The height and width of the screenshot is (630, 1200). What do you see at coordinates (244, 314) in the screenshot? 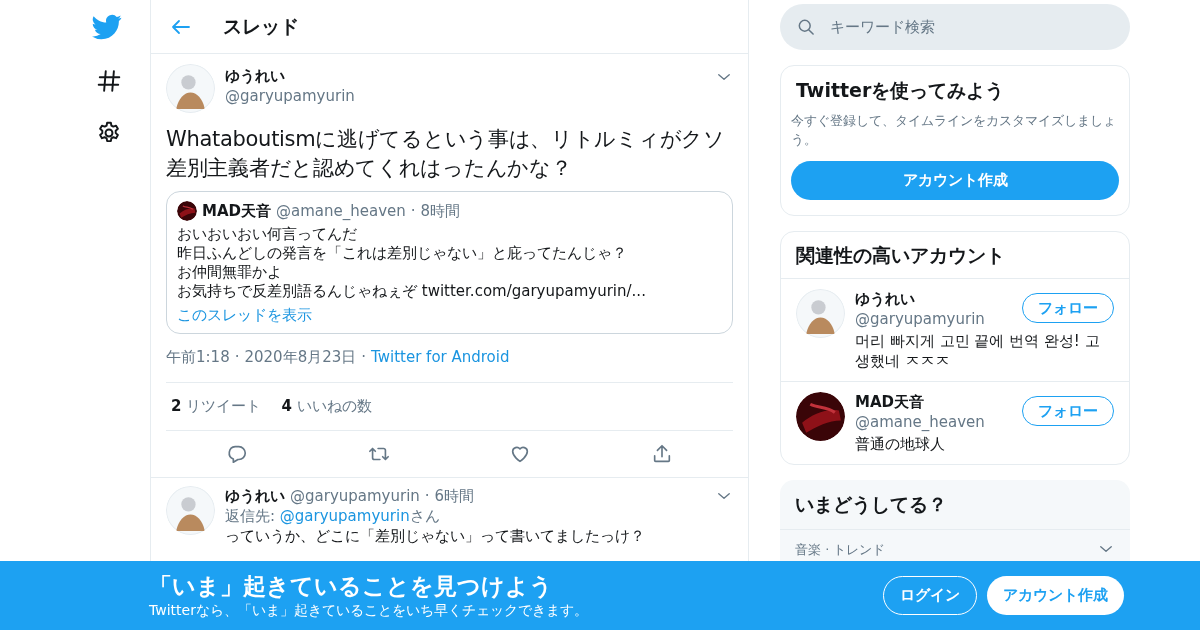
I see `show-thread-link: このスレッドを表示` at bounding box center [244, 314].